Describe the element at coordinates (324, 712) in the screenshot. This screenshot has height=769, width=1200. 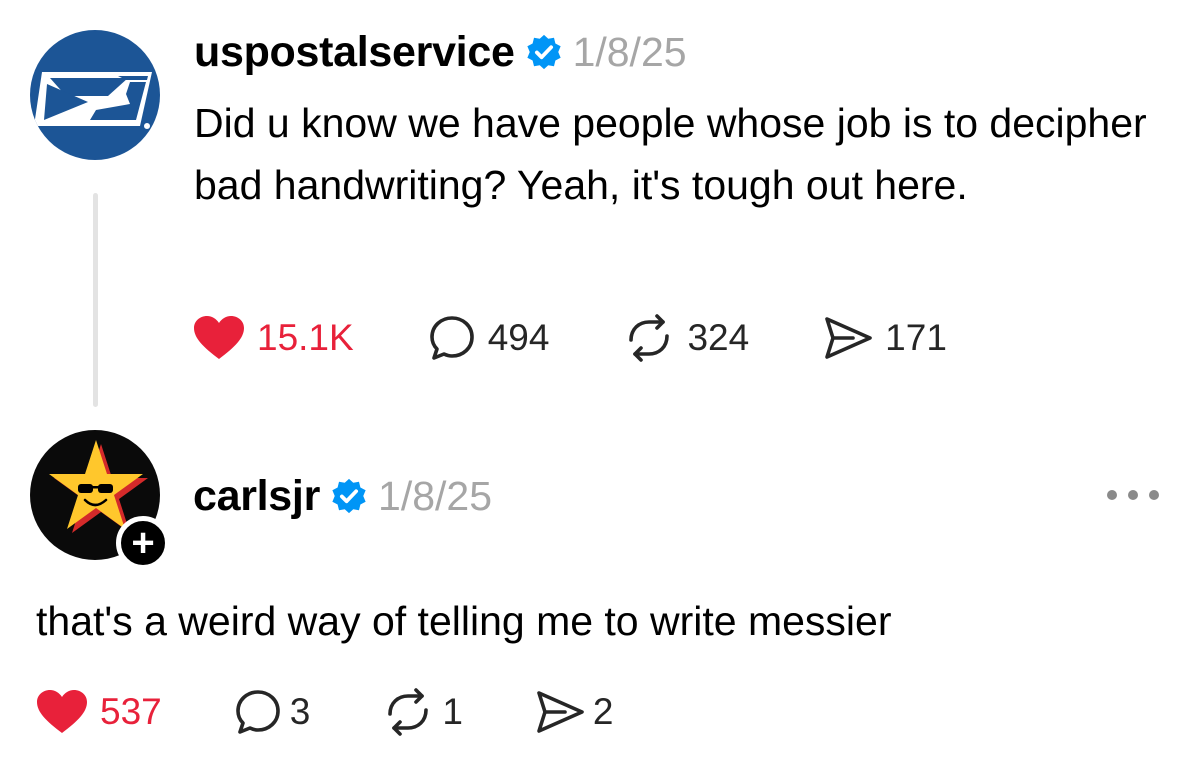
I see `post-actions: 537 3 1 2` at that location.